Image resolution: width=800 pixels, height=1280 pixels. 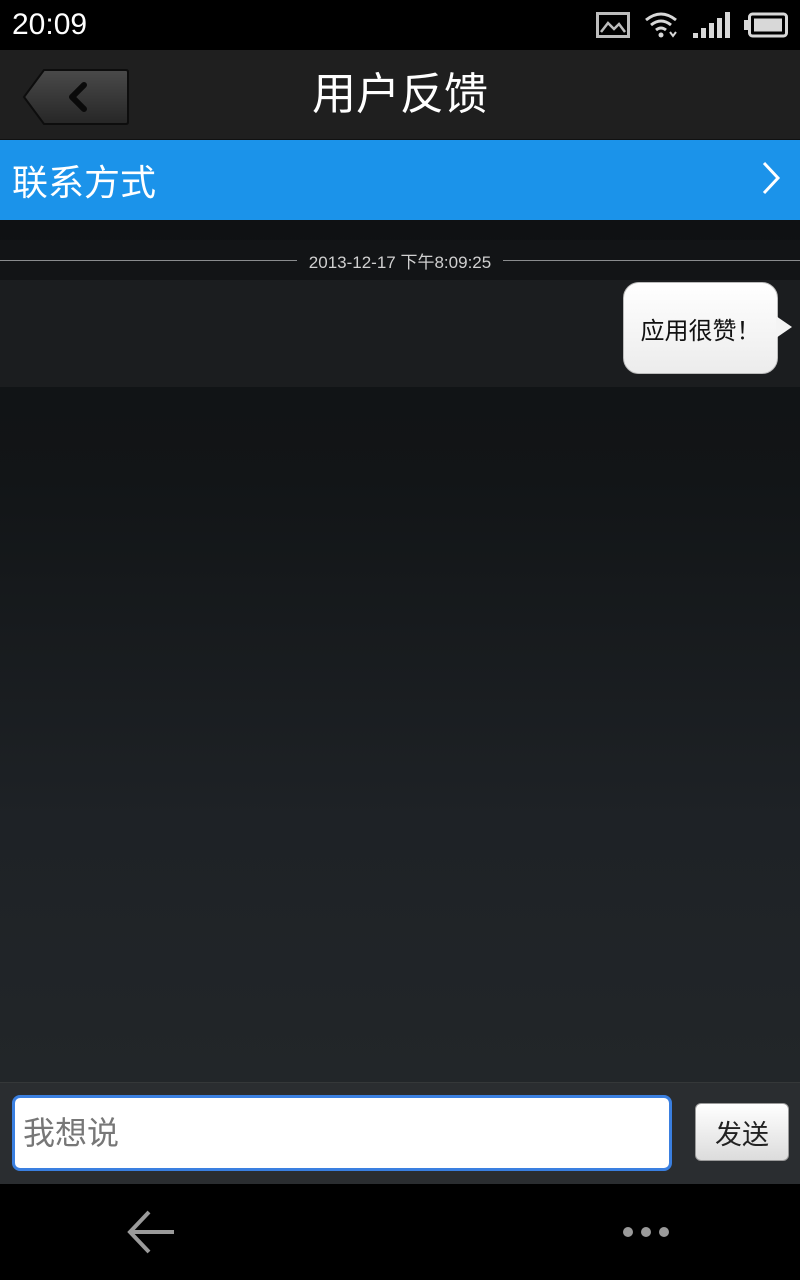 What do you see at coordinates (711, 25) in the screenshot?
I see `signal-icon` at bounding box center [711, 25].